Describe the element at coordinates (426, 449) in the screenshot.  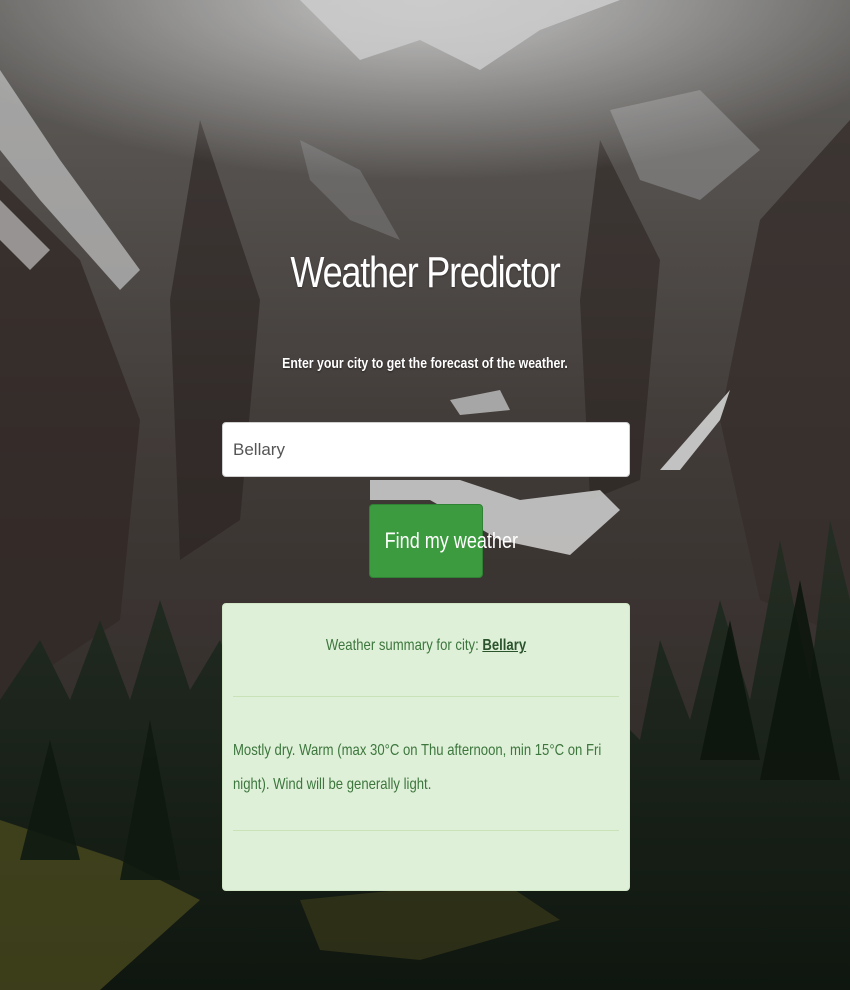
I see `city-input` at that location.